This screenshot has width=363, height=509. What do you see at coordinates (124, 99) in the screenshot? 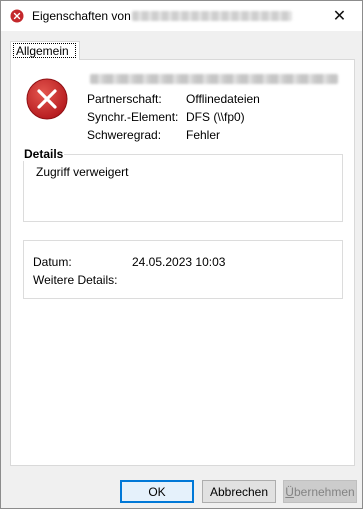
I see `partnerschaft-label: Partnerschaft:` at bounding box center [124, 99].